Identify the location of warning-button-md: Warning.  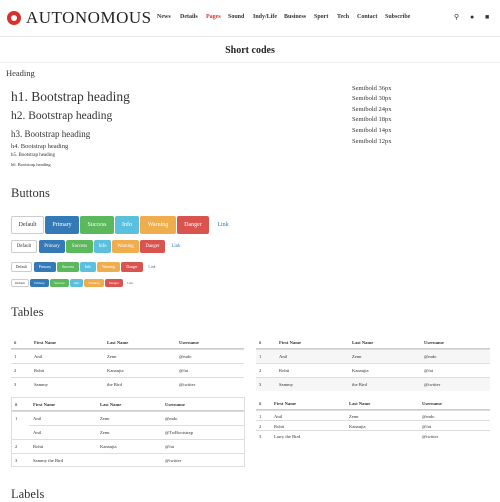
(125, 246).